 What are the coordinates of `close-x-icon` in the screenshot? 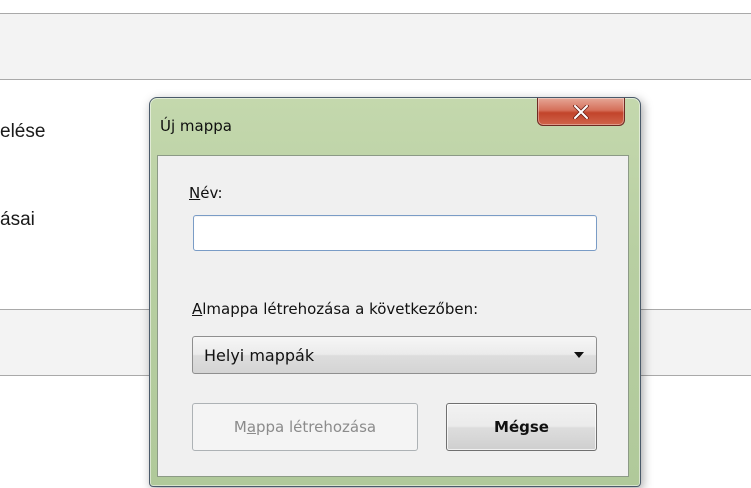 It's located at (581, 111).